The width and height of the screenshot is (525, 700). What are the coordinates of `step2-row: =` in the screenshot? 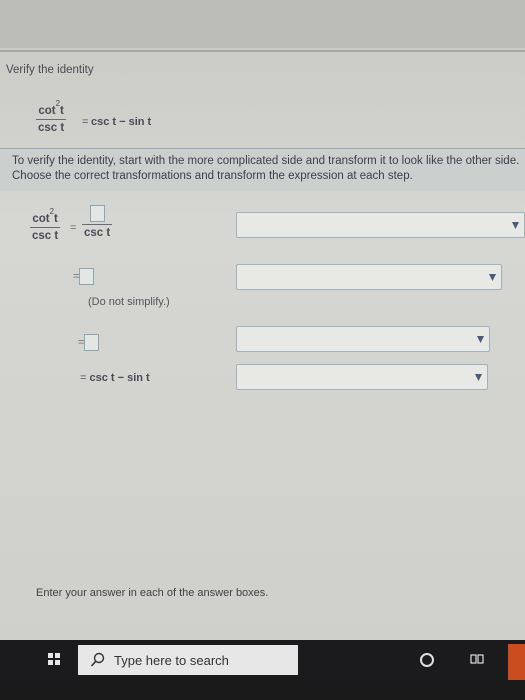 It's located at (84, 276).